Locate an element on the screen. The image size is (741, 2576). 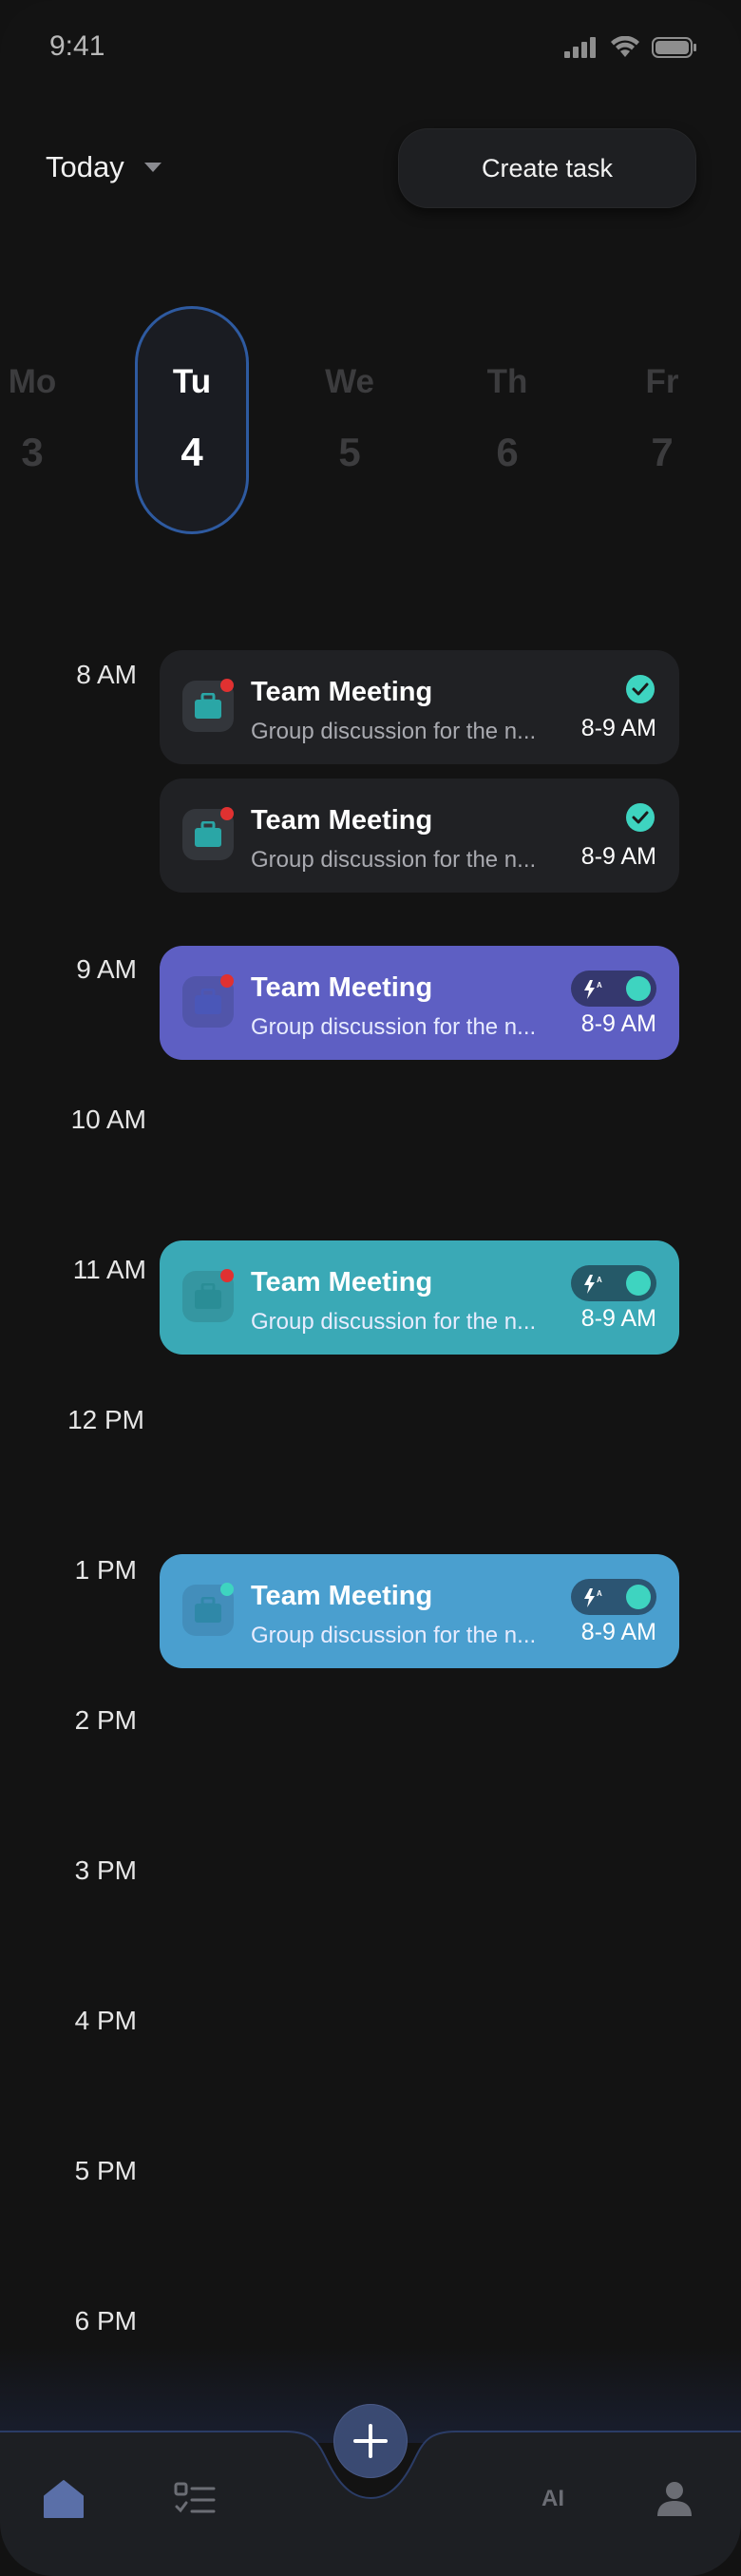
nav-tasks is located at coordinates (194, 2499).